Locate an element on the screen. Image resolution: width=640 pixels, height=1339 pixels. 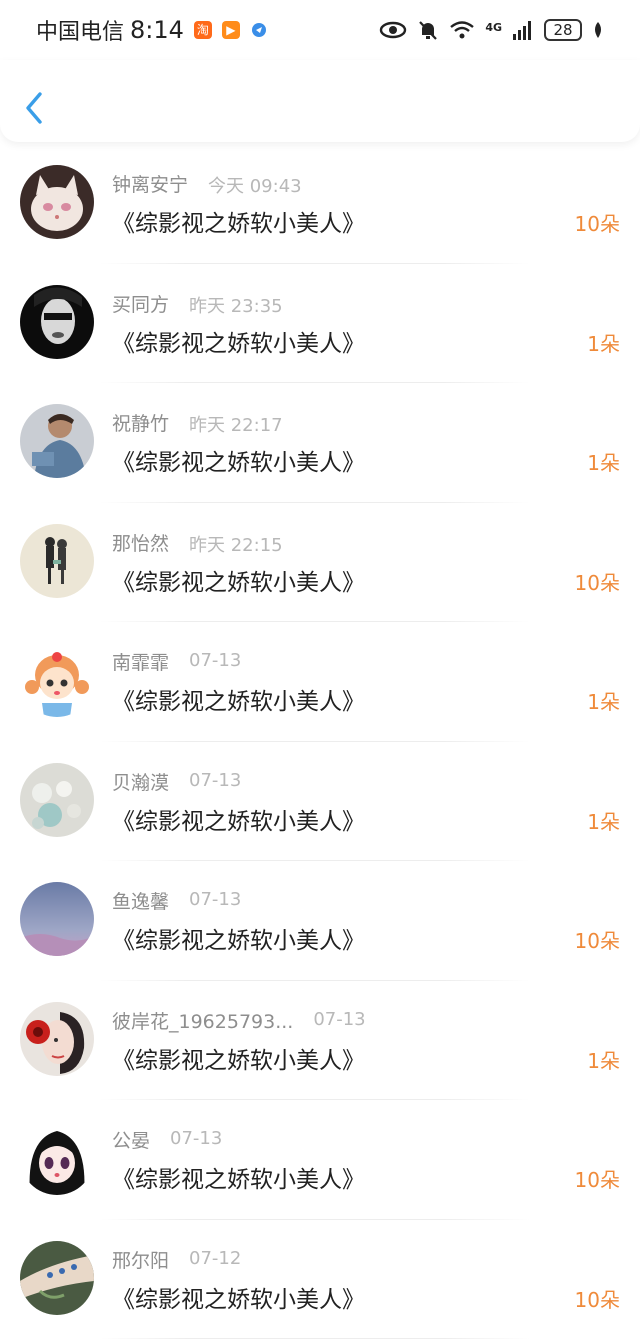
status-icons: 4G 28 is located at coordinates (491, 30).